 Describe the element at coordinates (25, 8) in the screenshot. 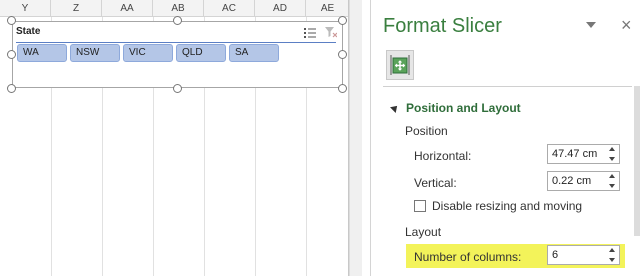

I see `column-header-y: Y` at that location.